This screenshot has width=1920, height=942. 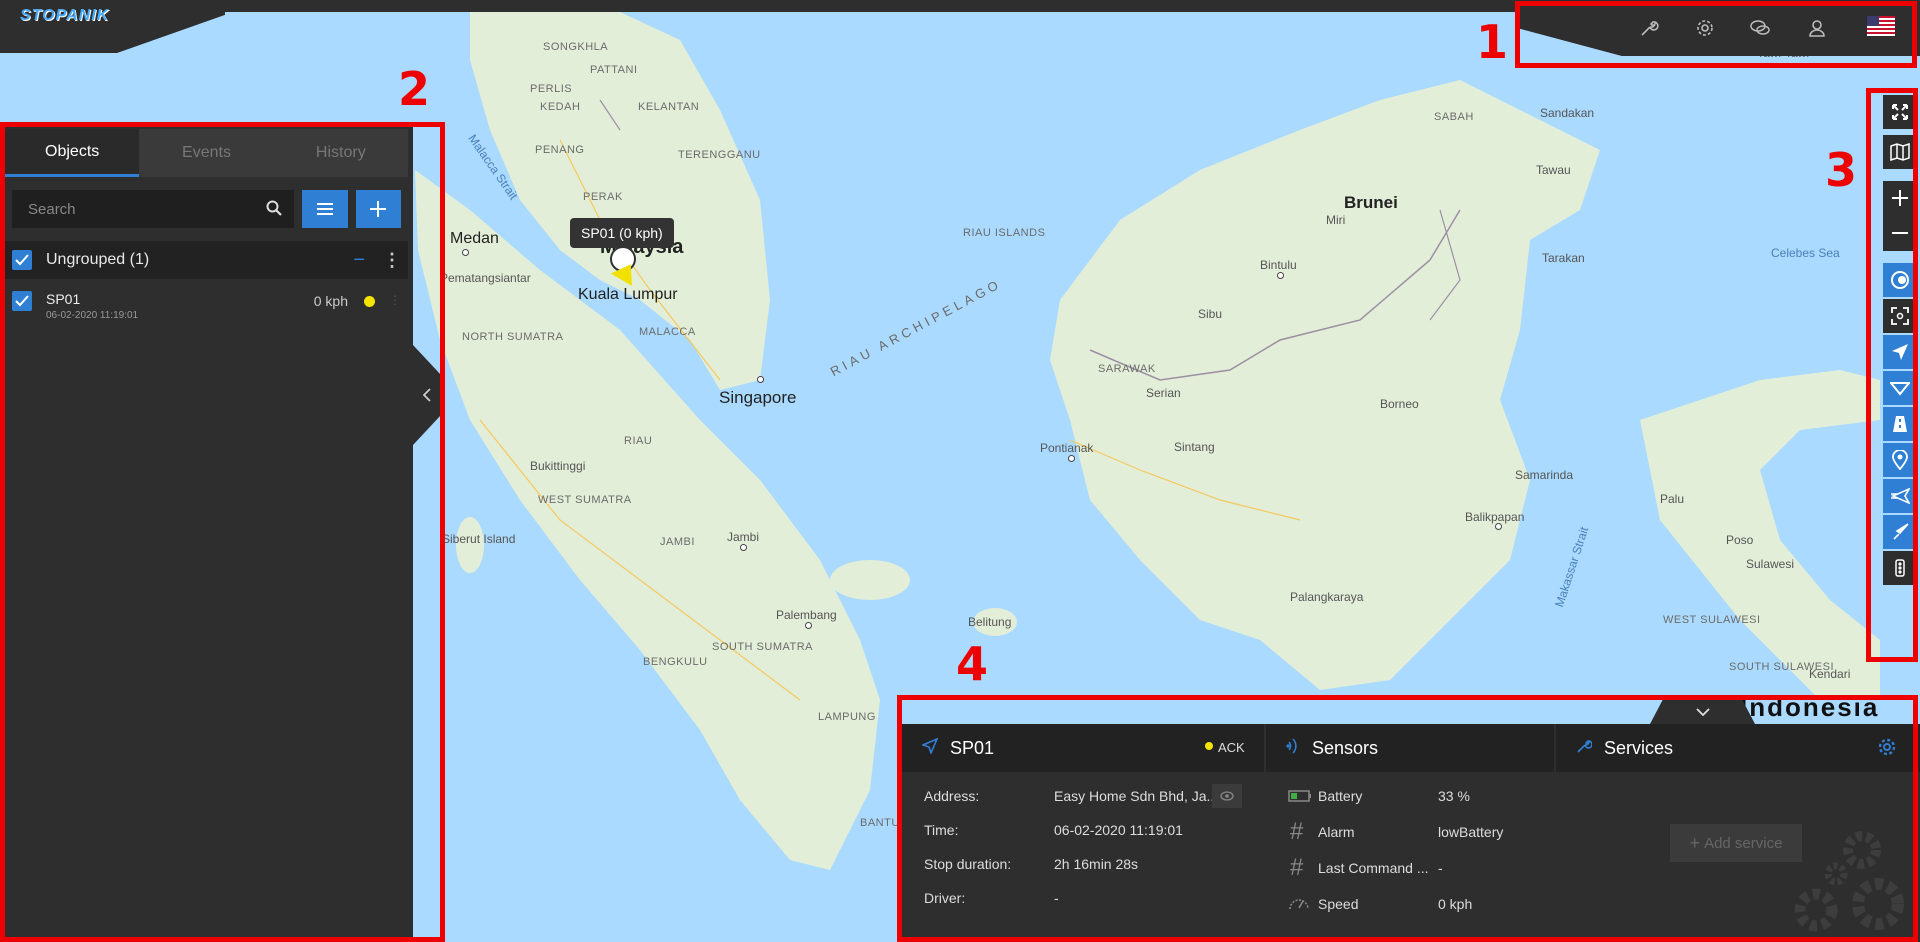 What do you see at coordinates (206, 260) in the screenshot?
I see `group-row: Ungrouped (1) − ⋮` at bounding box center [206, 260].